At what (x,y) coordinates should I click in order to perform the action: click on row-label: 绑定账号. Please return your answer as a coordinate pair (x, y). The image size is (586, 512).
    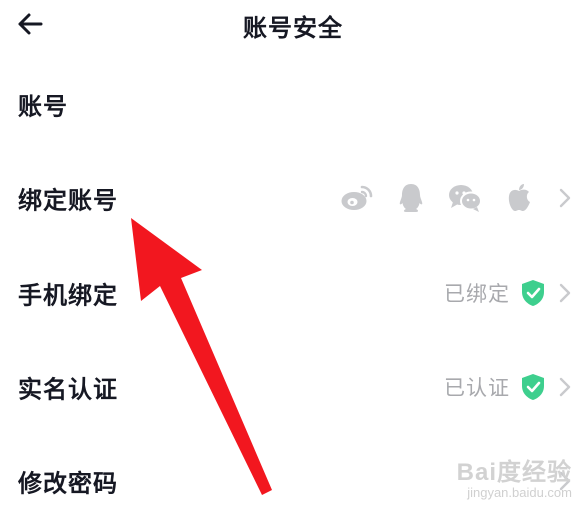
    Looking at the image, I should click on (68, 200).